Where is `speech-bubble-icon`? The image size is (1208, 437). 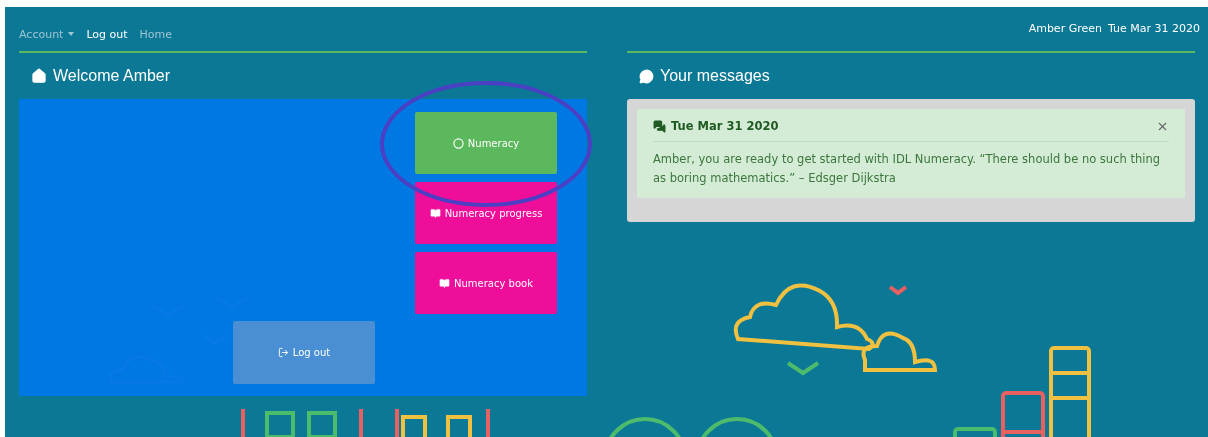
speech-bubble-icon is located at coordinates (646, 76).